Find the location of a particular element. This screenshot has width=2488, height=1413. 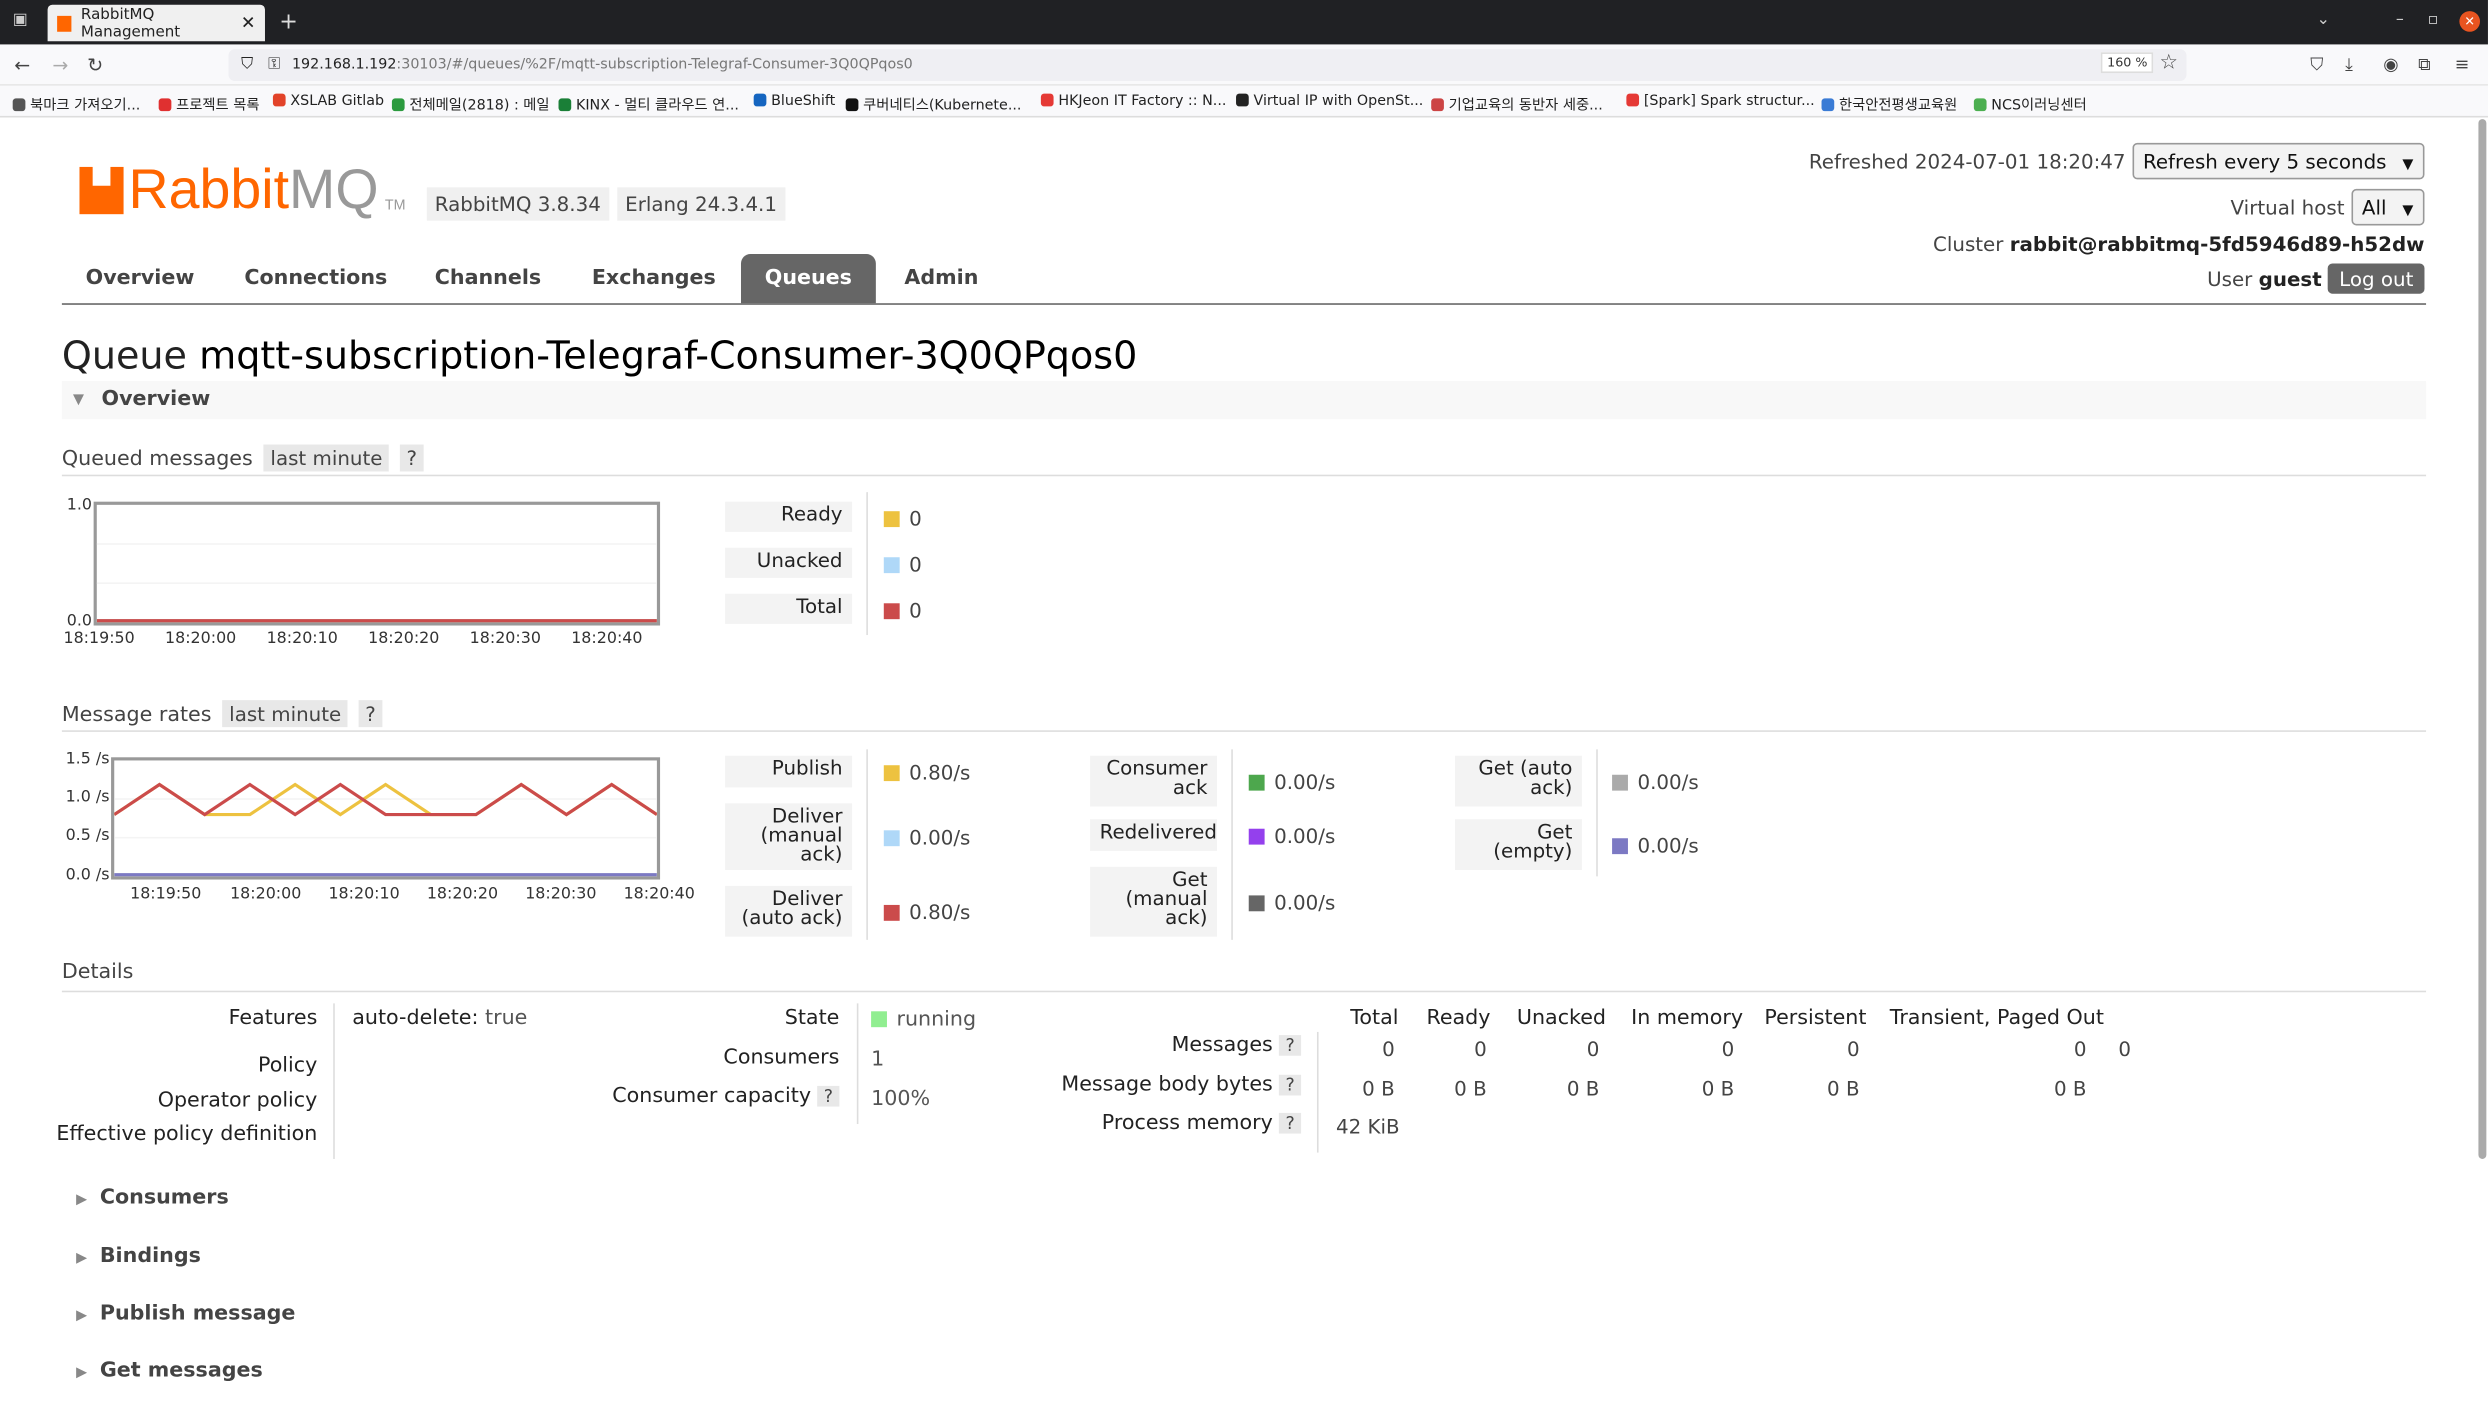

restore-icon: ▫ is located at coordinates (2433, 19).